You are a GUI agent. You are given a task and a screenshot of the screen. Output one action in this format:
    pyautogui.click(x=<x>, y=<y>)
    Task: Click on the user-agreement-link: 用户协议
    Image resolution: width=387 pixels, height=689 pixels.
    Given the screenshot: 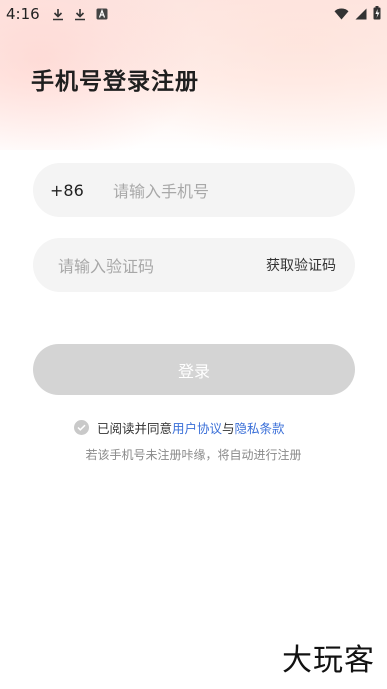 What is the action you would take?
    pyautogui.click(x=197, y=427)
    